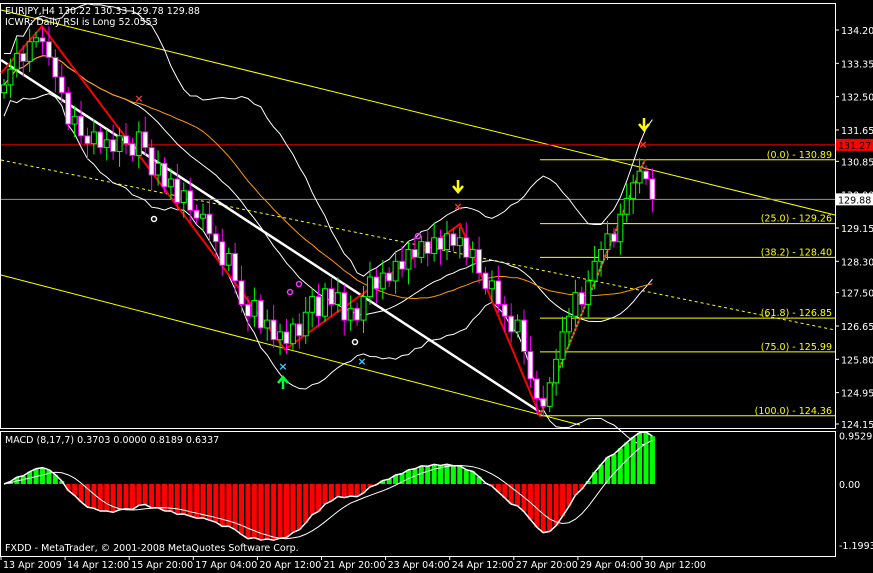 The height and width of the screenshot is (573, 873). What do you see at coordinates (857, 162) in the screenshot?
I see `price-tick-label: 130.85` at bounding box center [857, 162].